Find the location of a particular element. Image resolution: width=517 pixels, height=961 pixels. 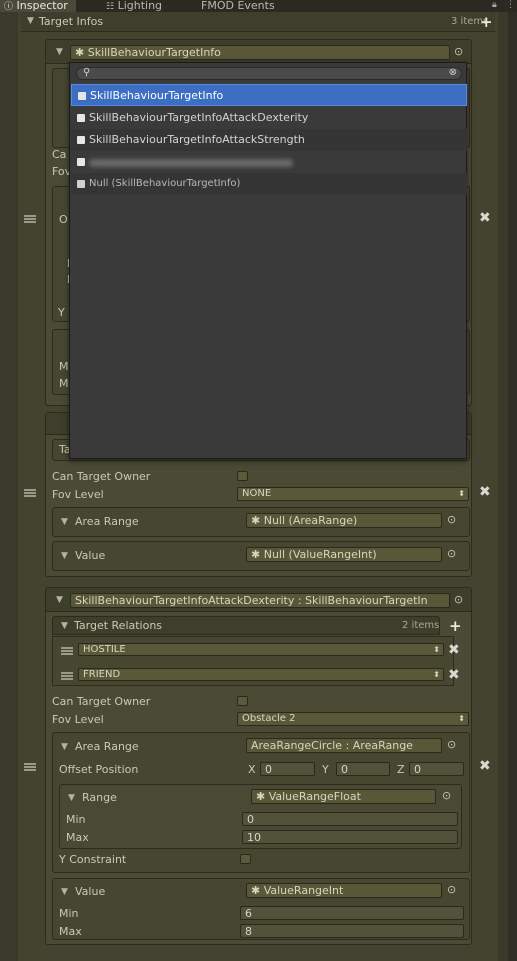

value-min-input: 6 is located at coordinates (352, 913).